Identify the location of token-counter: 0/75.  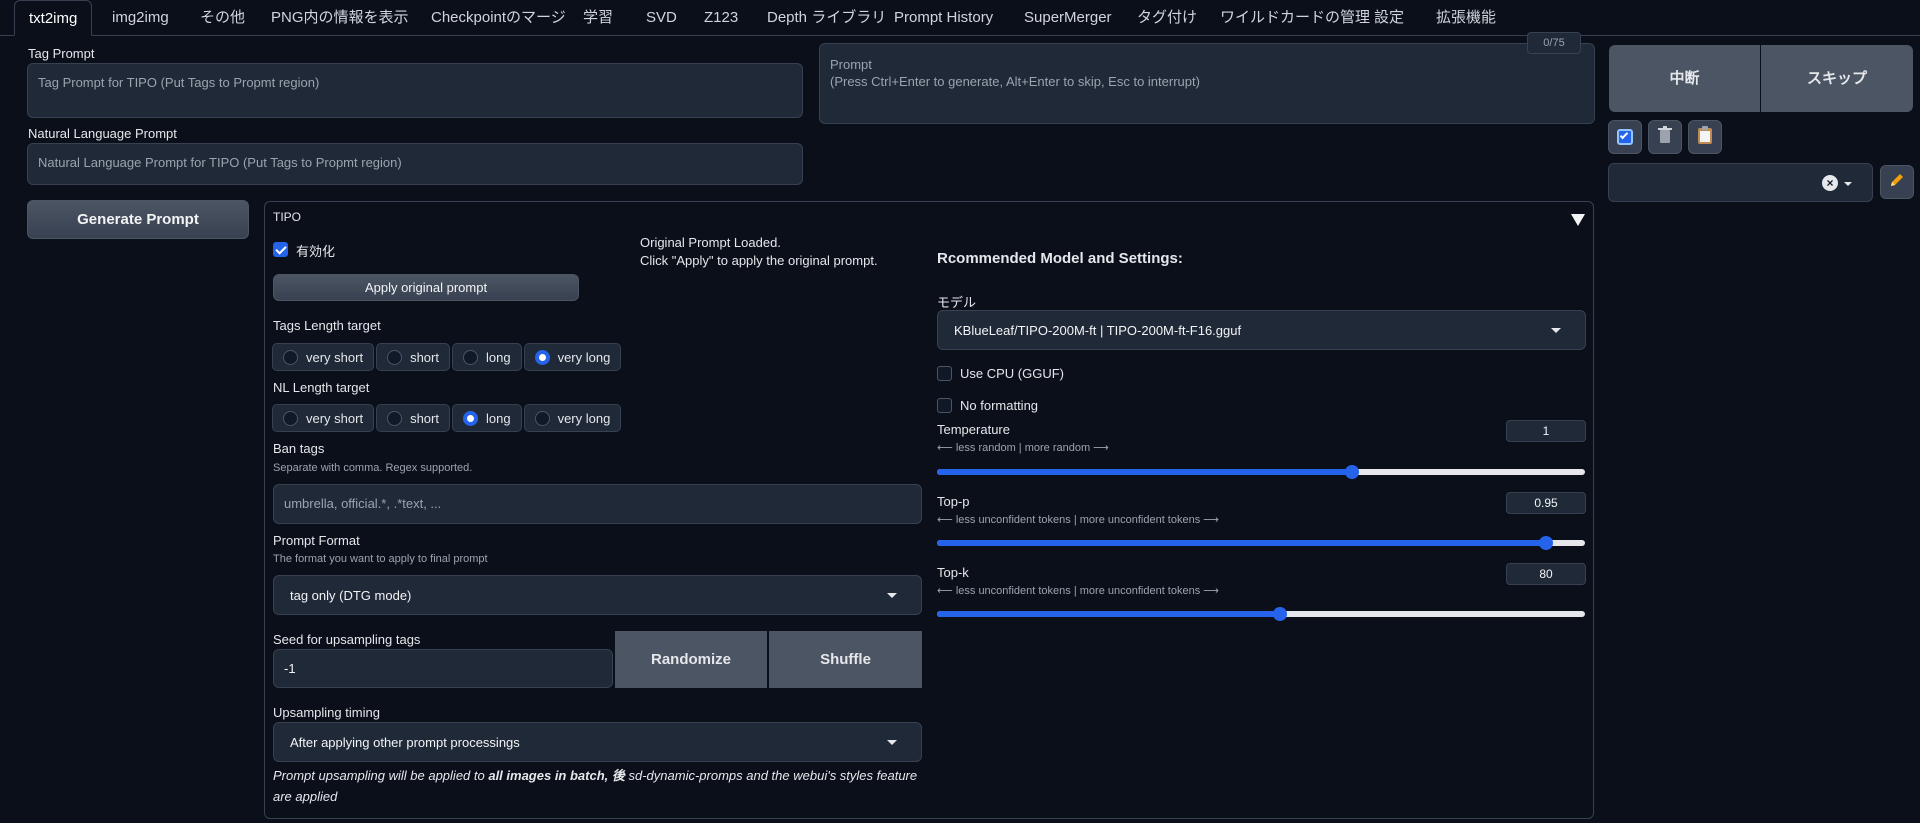
(1554, 43).